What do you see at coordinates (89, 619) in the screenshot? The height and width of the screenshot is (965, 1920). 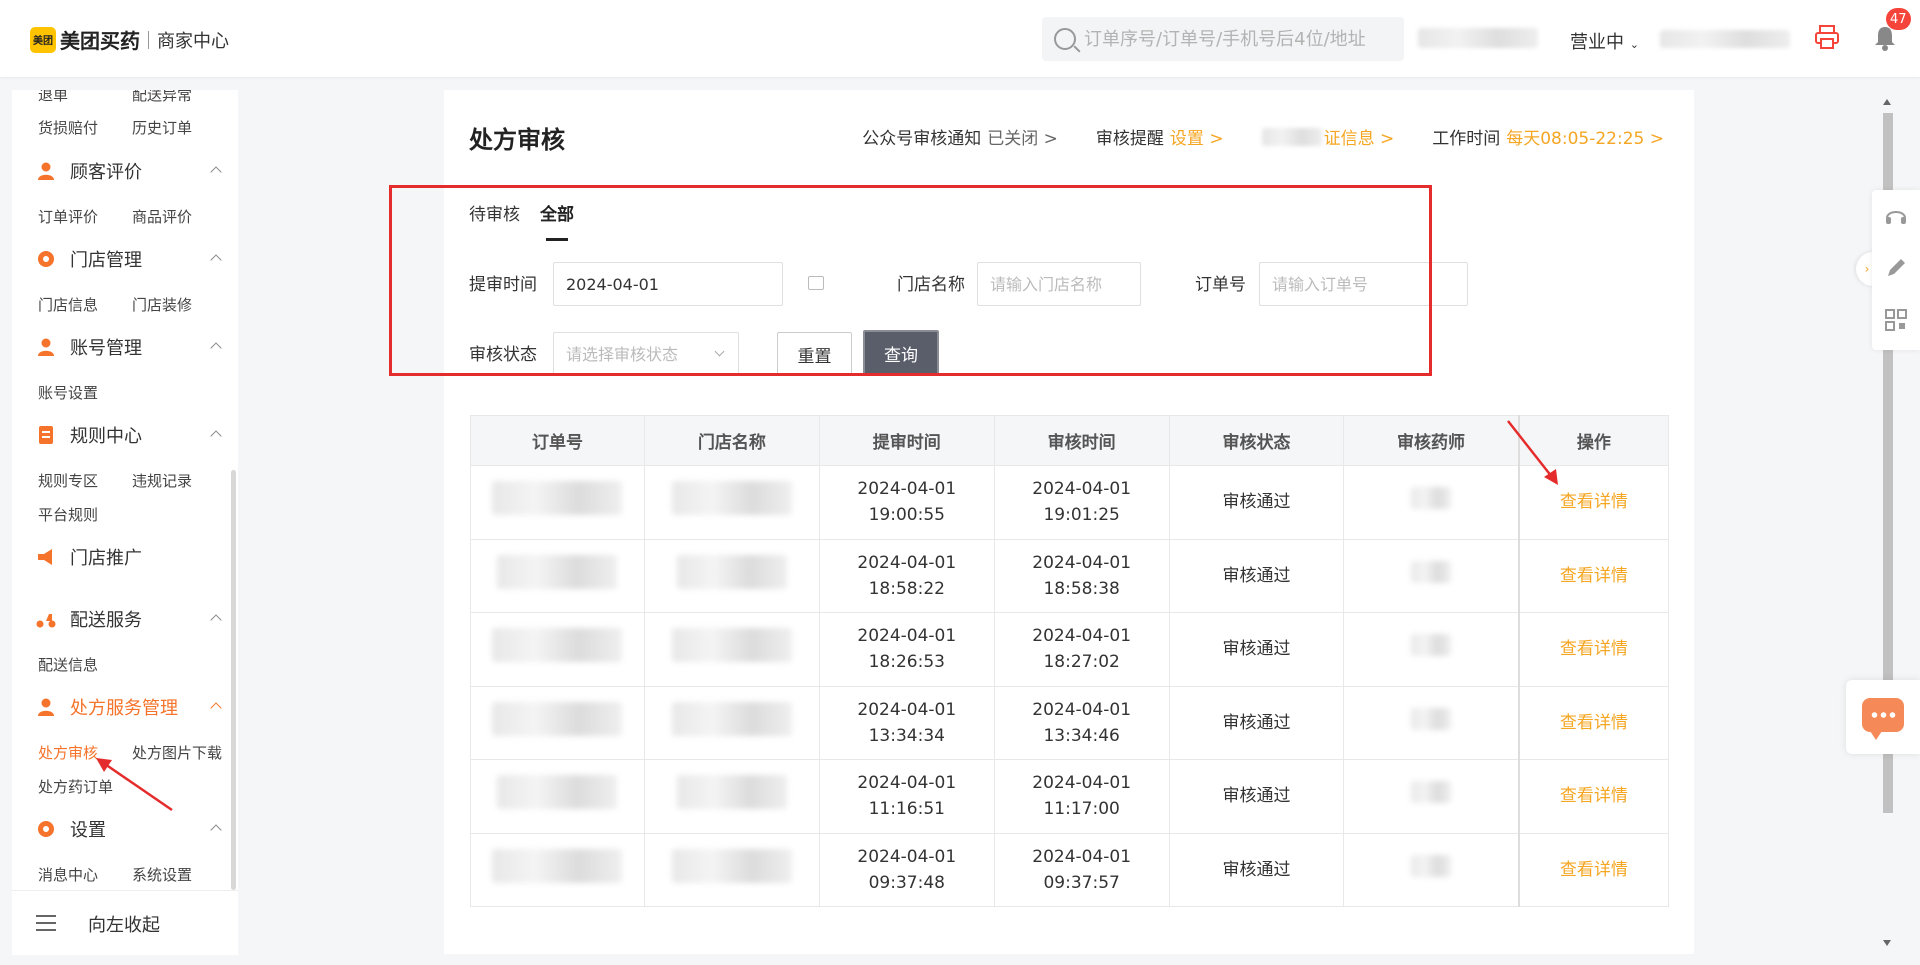 I see `sidebar-item-delivery-service: 配送服务` at bounding box center [89, 619].